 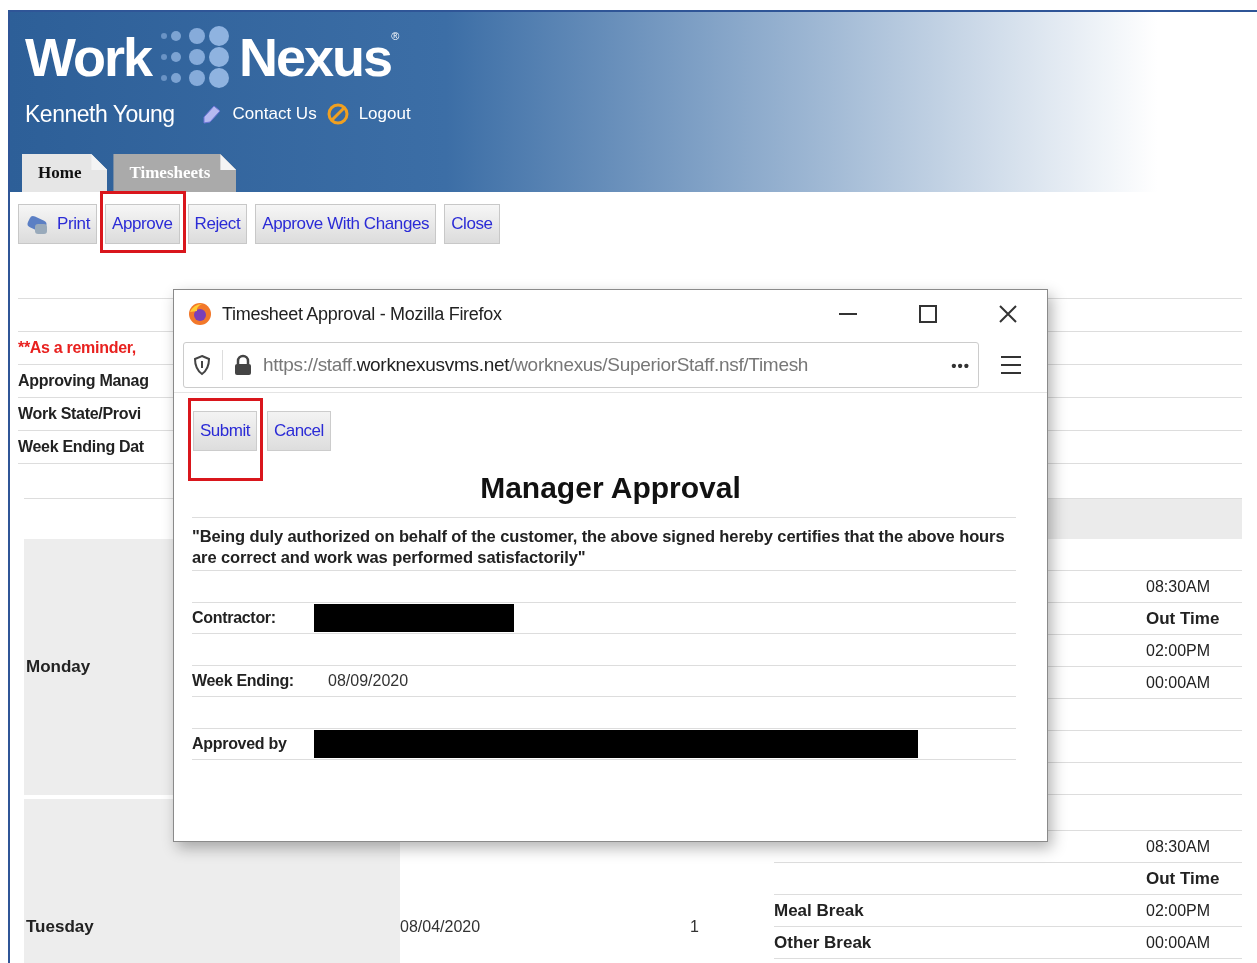 What do you see at coordinates (225, 431) in the screenshot?
I see `submit-button: Submit` at bounding box center [225, 431].